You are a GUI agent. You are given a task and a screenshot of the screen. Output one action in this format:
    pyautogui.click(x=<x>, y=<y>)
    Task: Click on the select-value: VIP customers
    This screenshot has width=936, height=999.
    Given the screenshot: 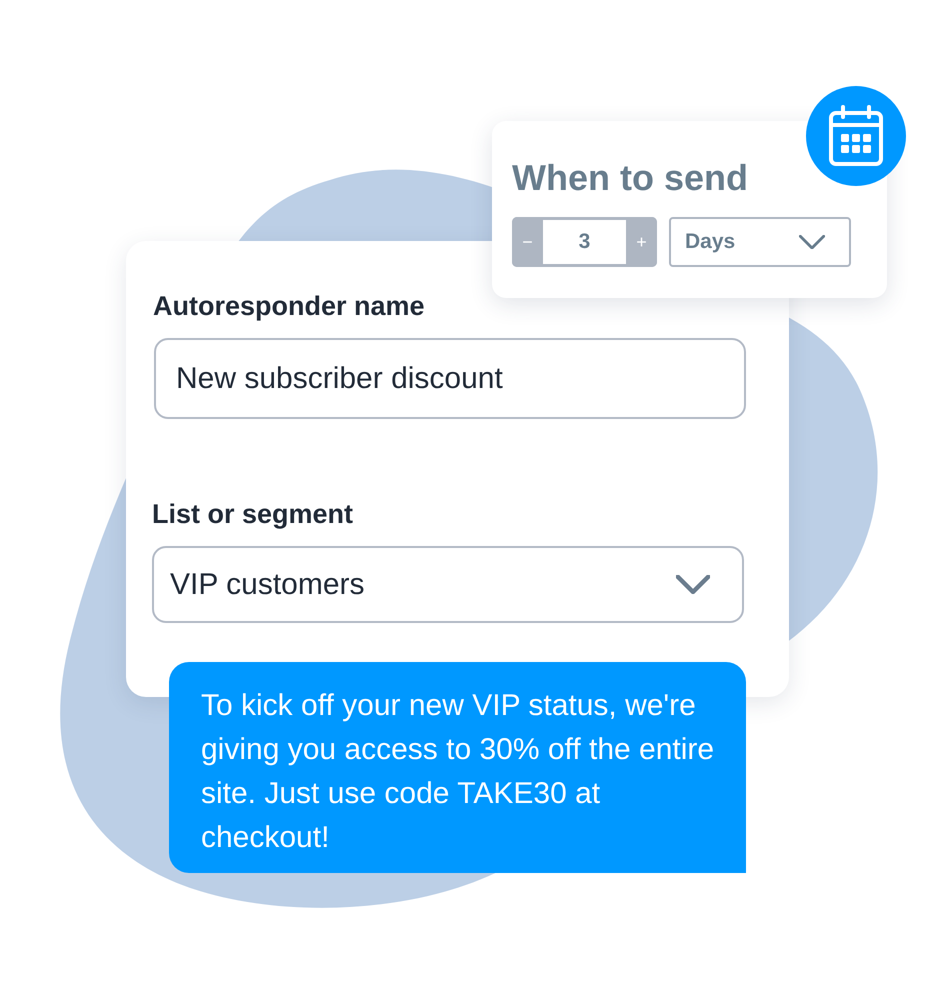 What is the action you would take?
    pyautogui.click(x=267, y=585)
    